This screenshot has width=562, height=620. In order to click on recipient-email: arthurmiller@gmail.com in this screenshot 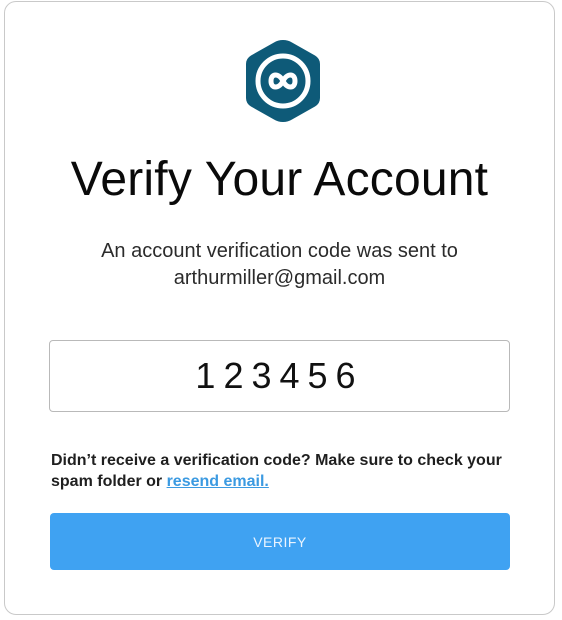, I will do `click(279, 278)`.